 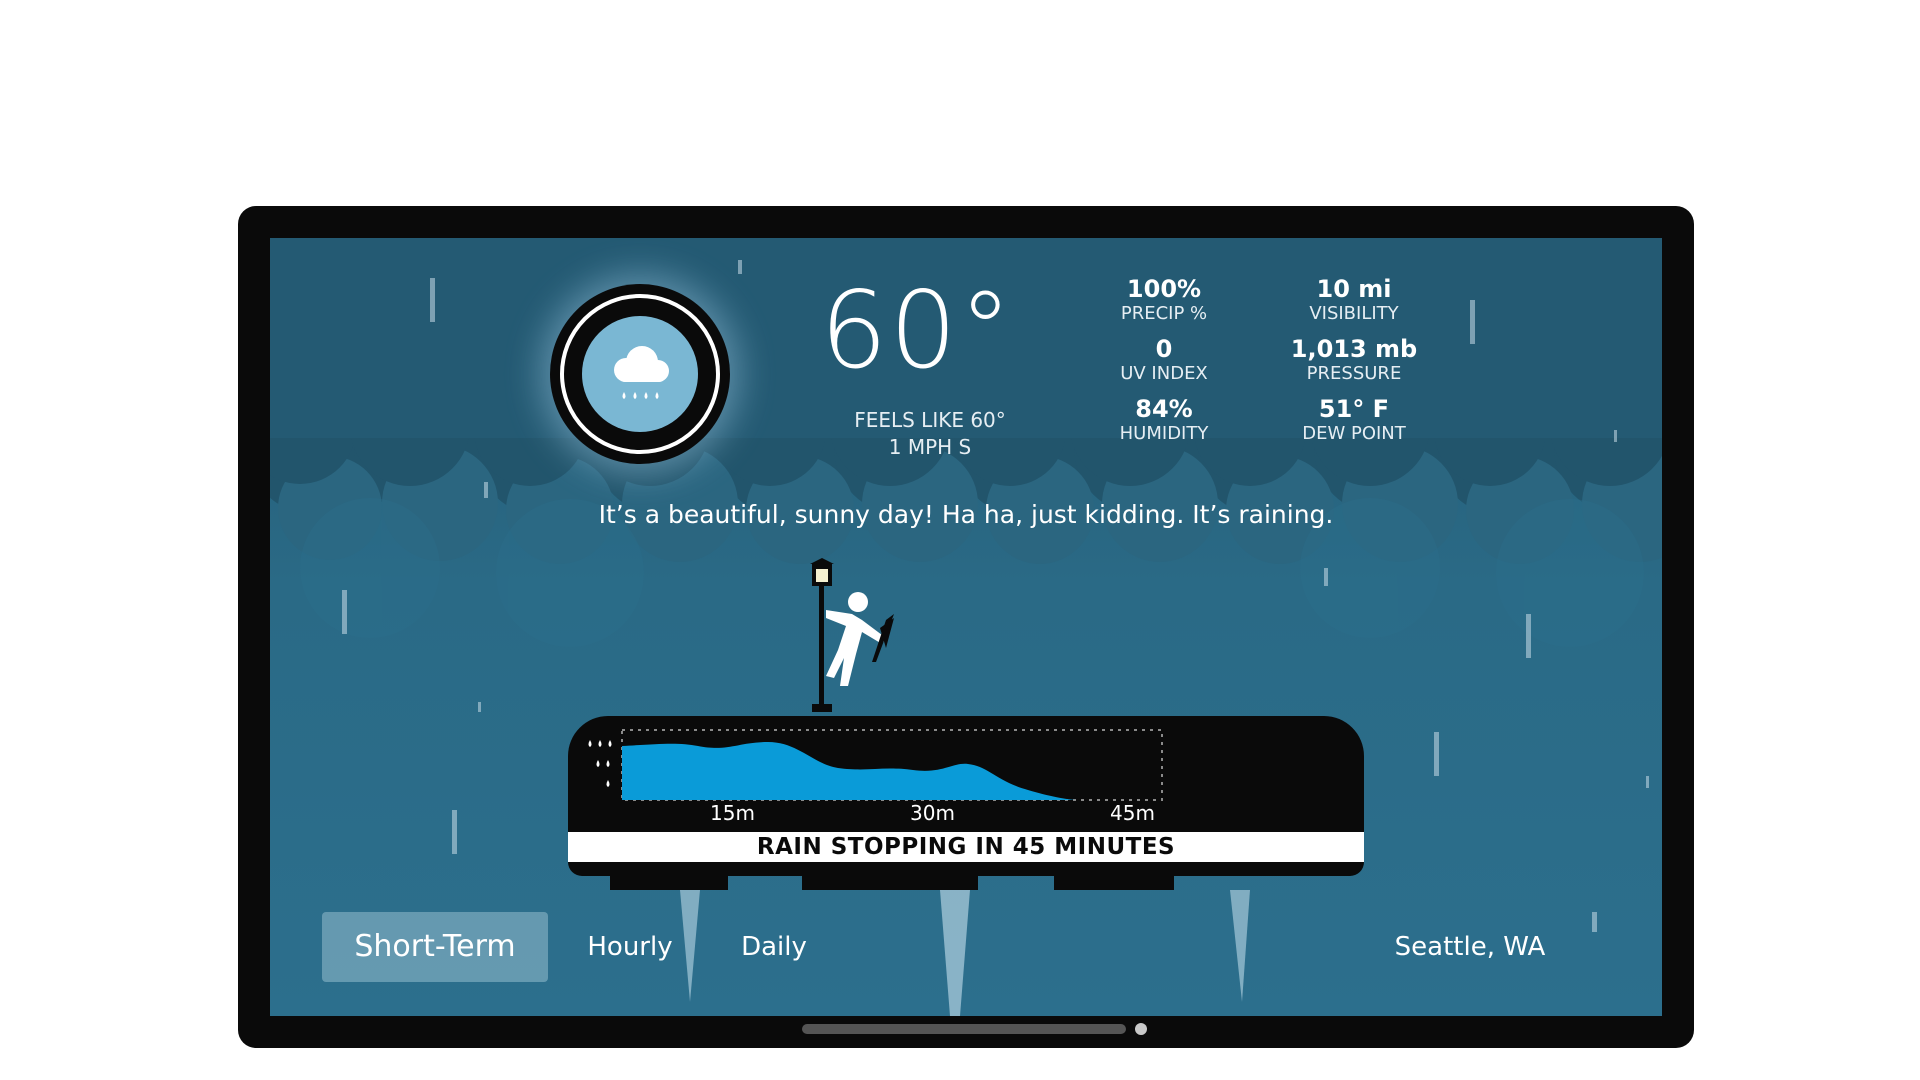 I want to click on stat-pressure: 1,013 mb PRESSURE, so click(x=1354, y=359).